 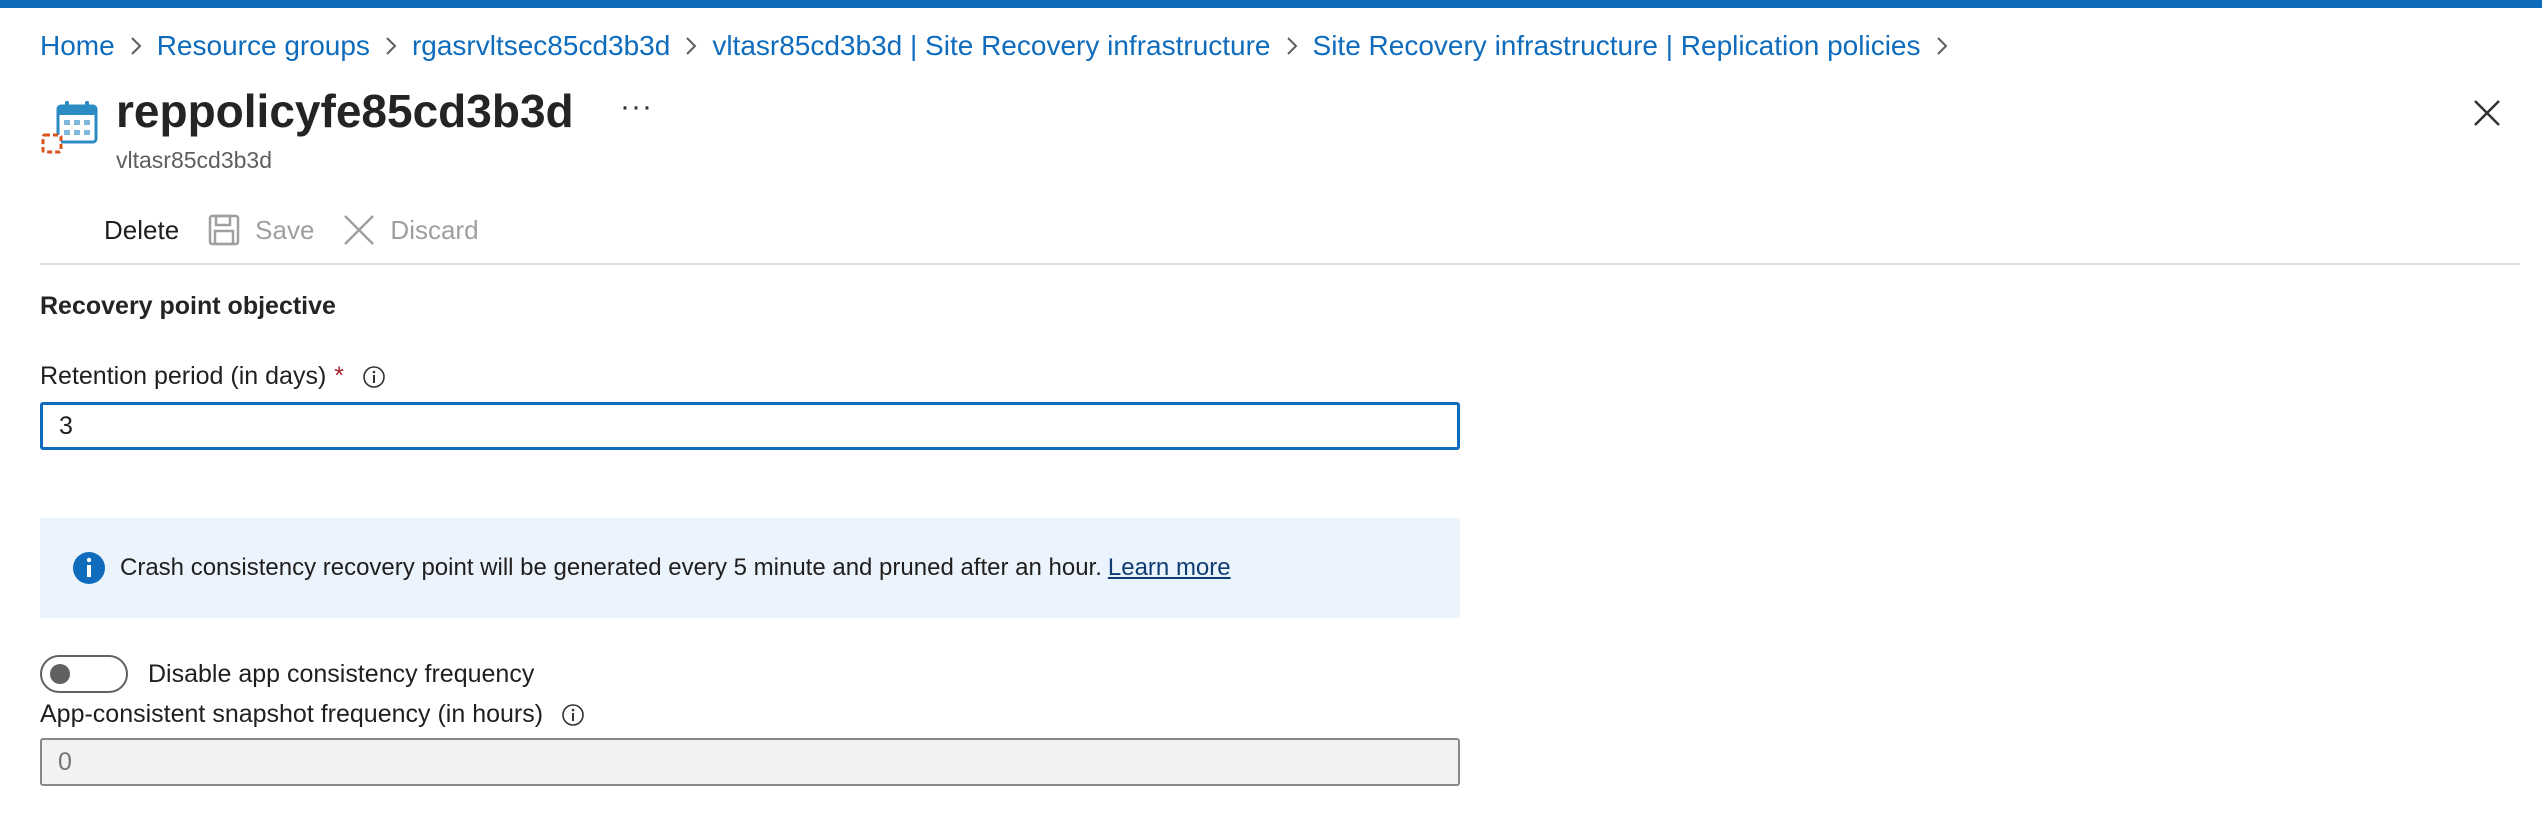 I want to click on delete-button: Delete, so click(x=141, y=230).